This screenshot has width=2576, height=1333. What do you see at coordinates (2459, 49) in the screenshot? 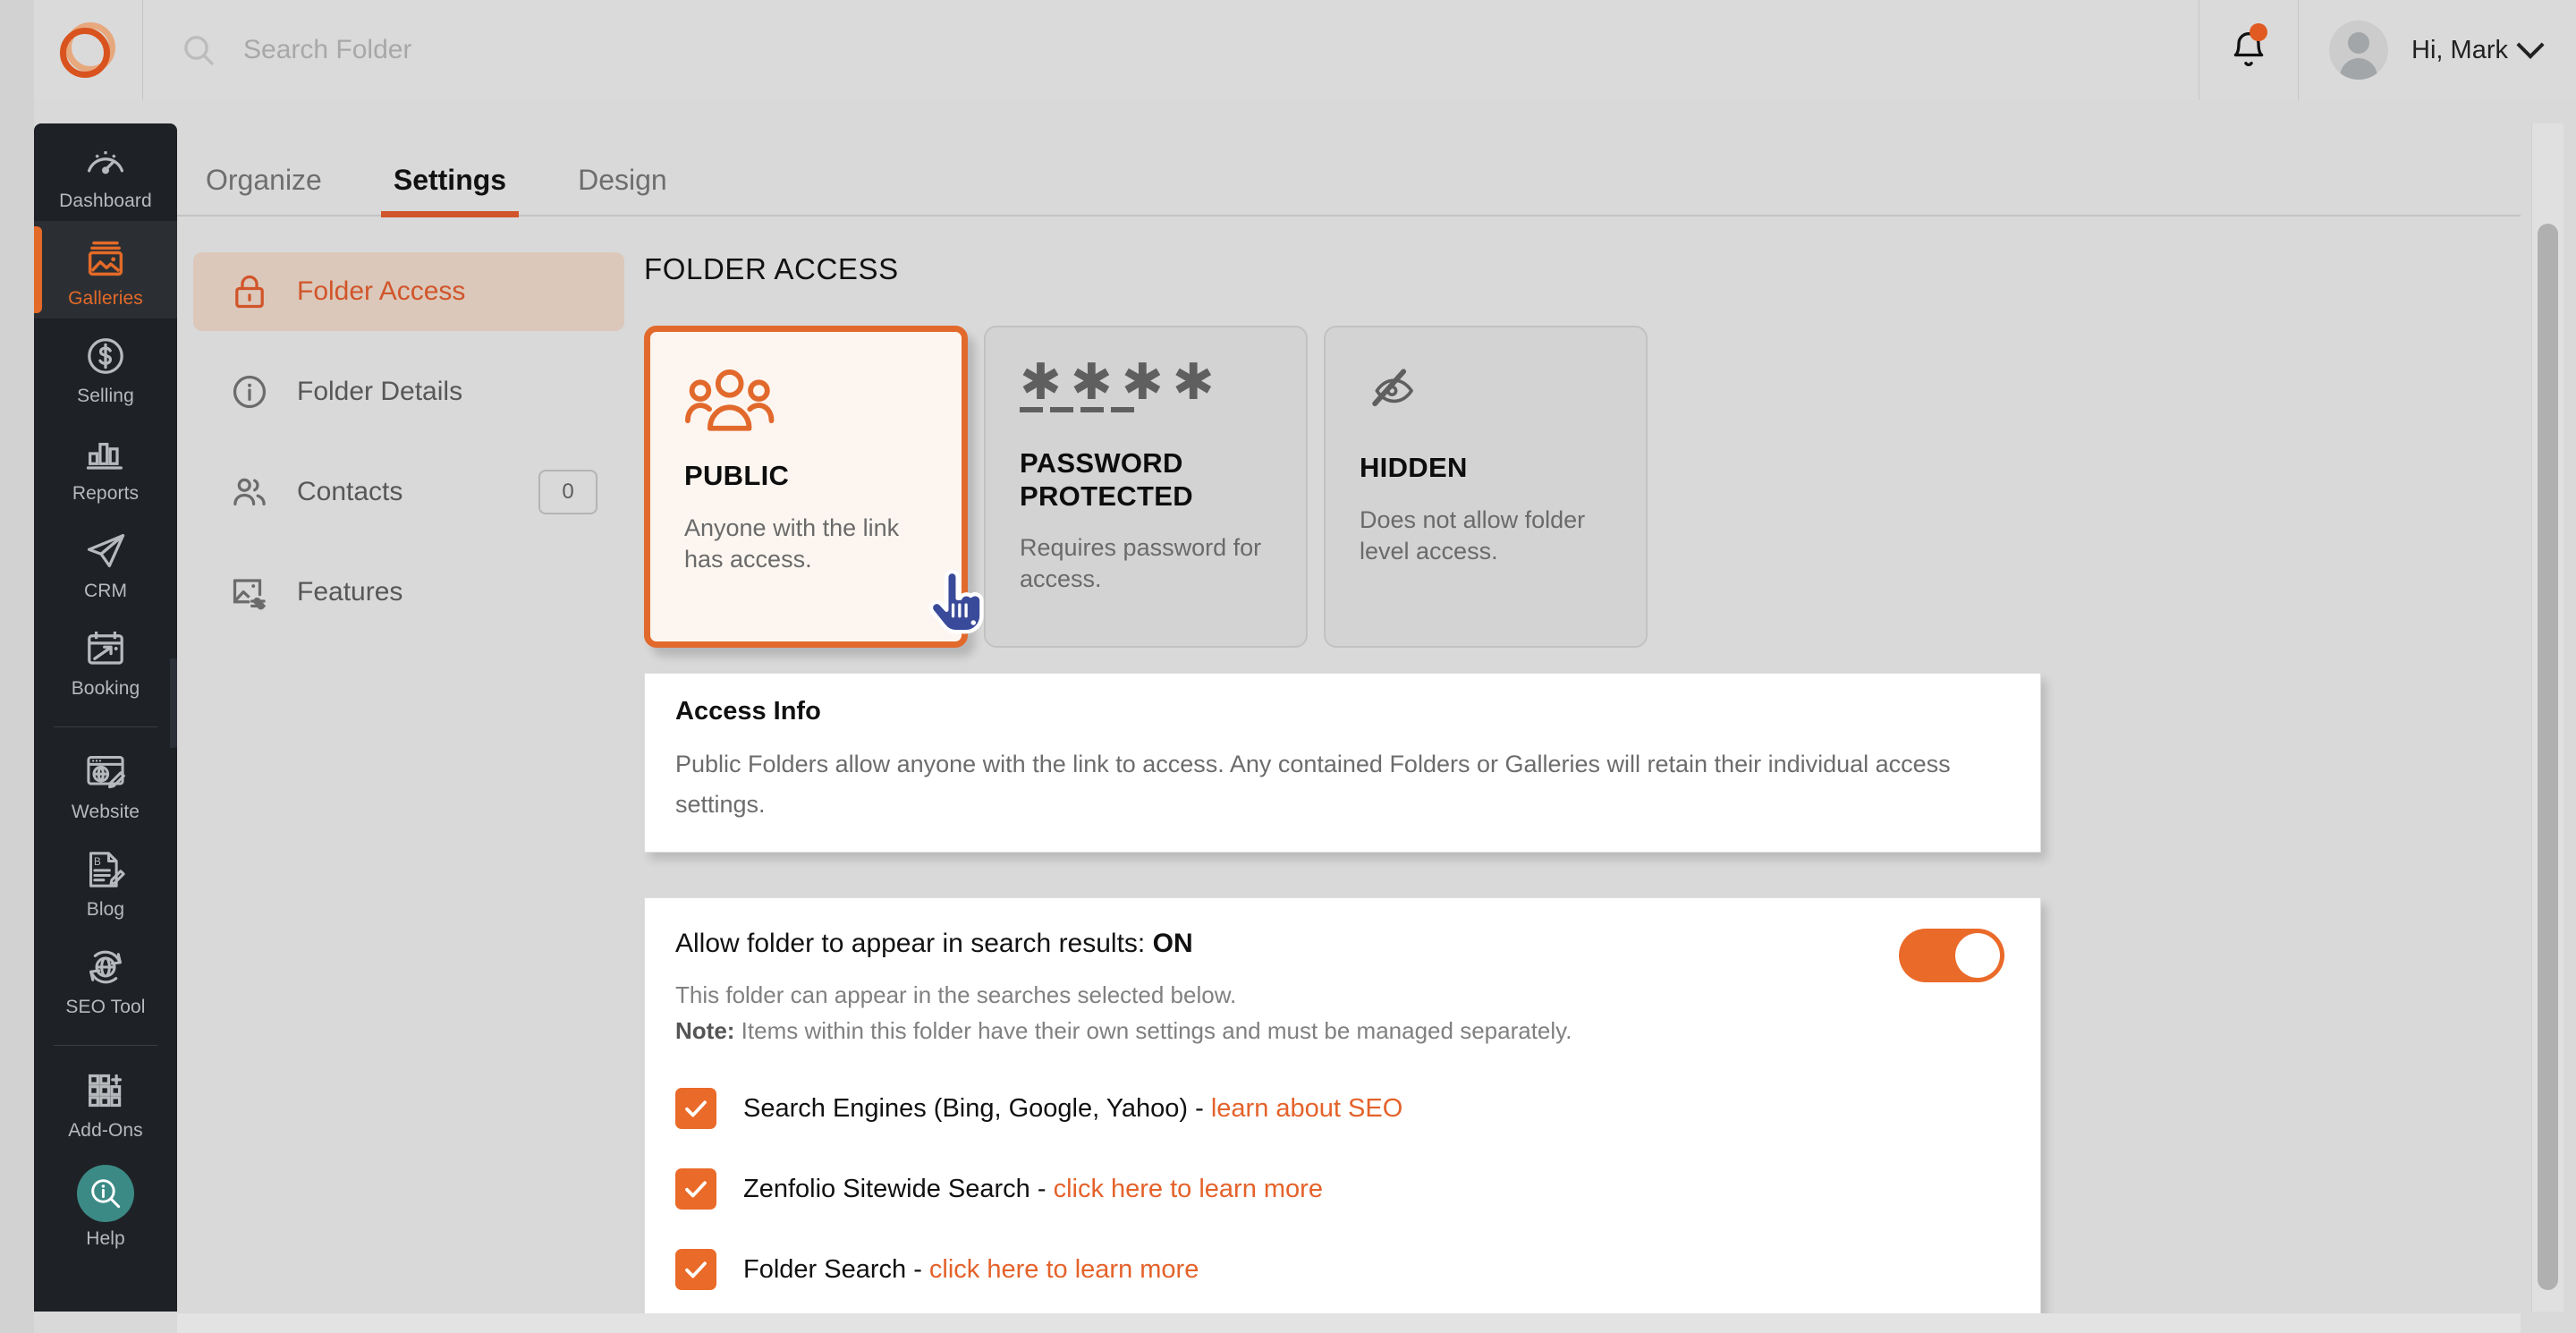
I see `user-greeting: Hi, Mark` at bounding box center [2459, 49].